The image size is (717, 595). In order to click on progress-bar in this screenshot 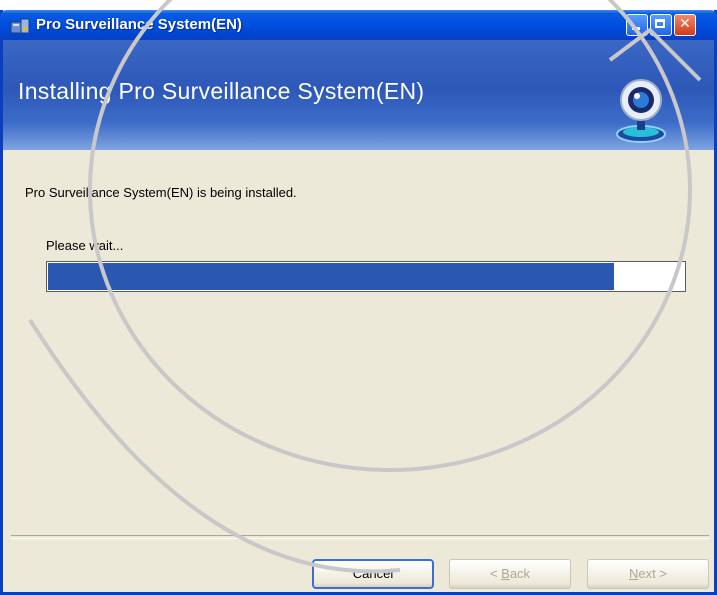, I will do `click(366, 276)`.